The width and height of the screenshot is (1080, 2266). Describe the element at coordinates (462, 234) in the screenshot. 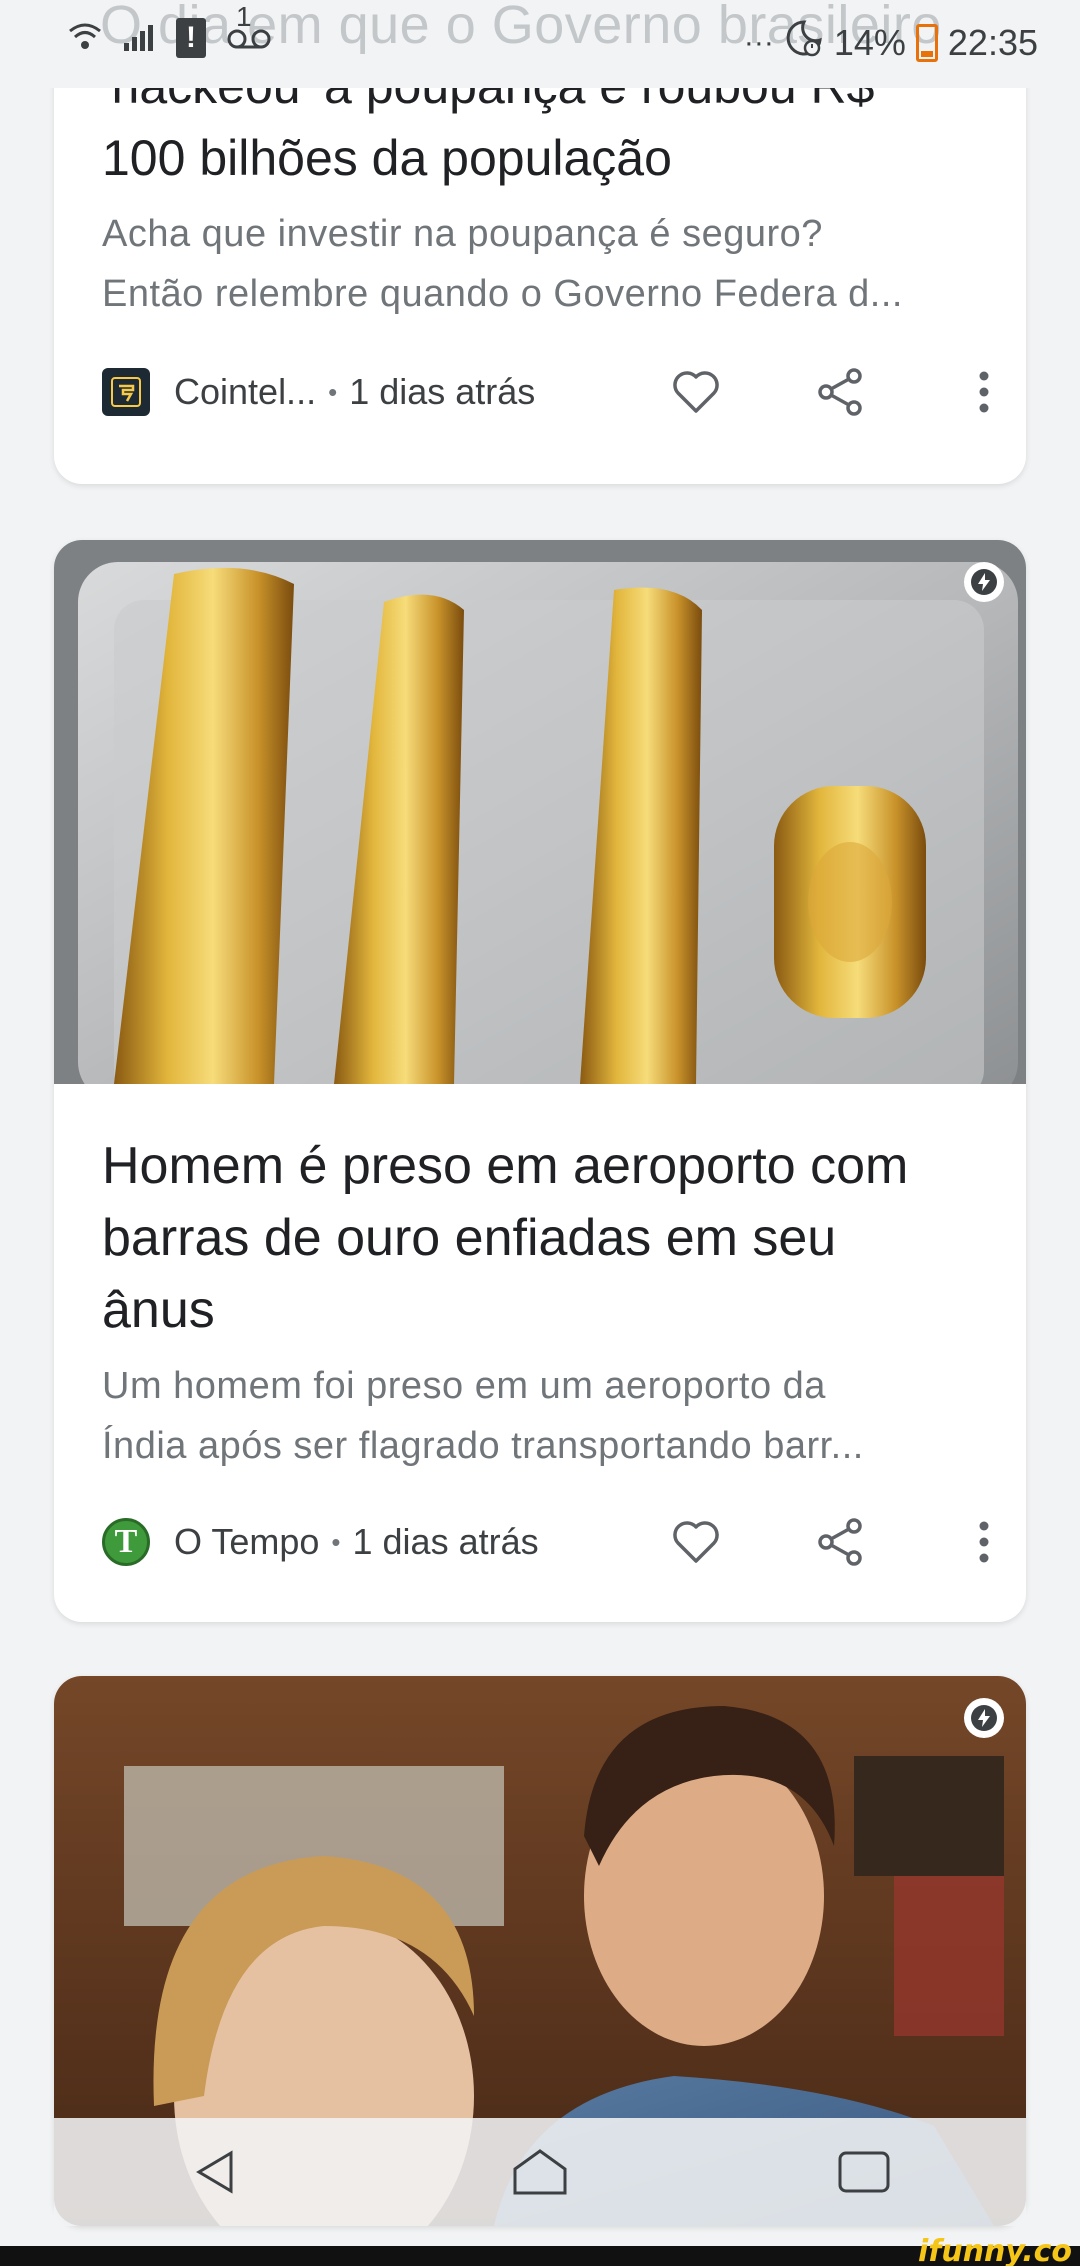

I see `snippet-line: Acha que investir na poupança é seguro?` at that location.